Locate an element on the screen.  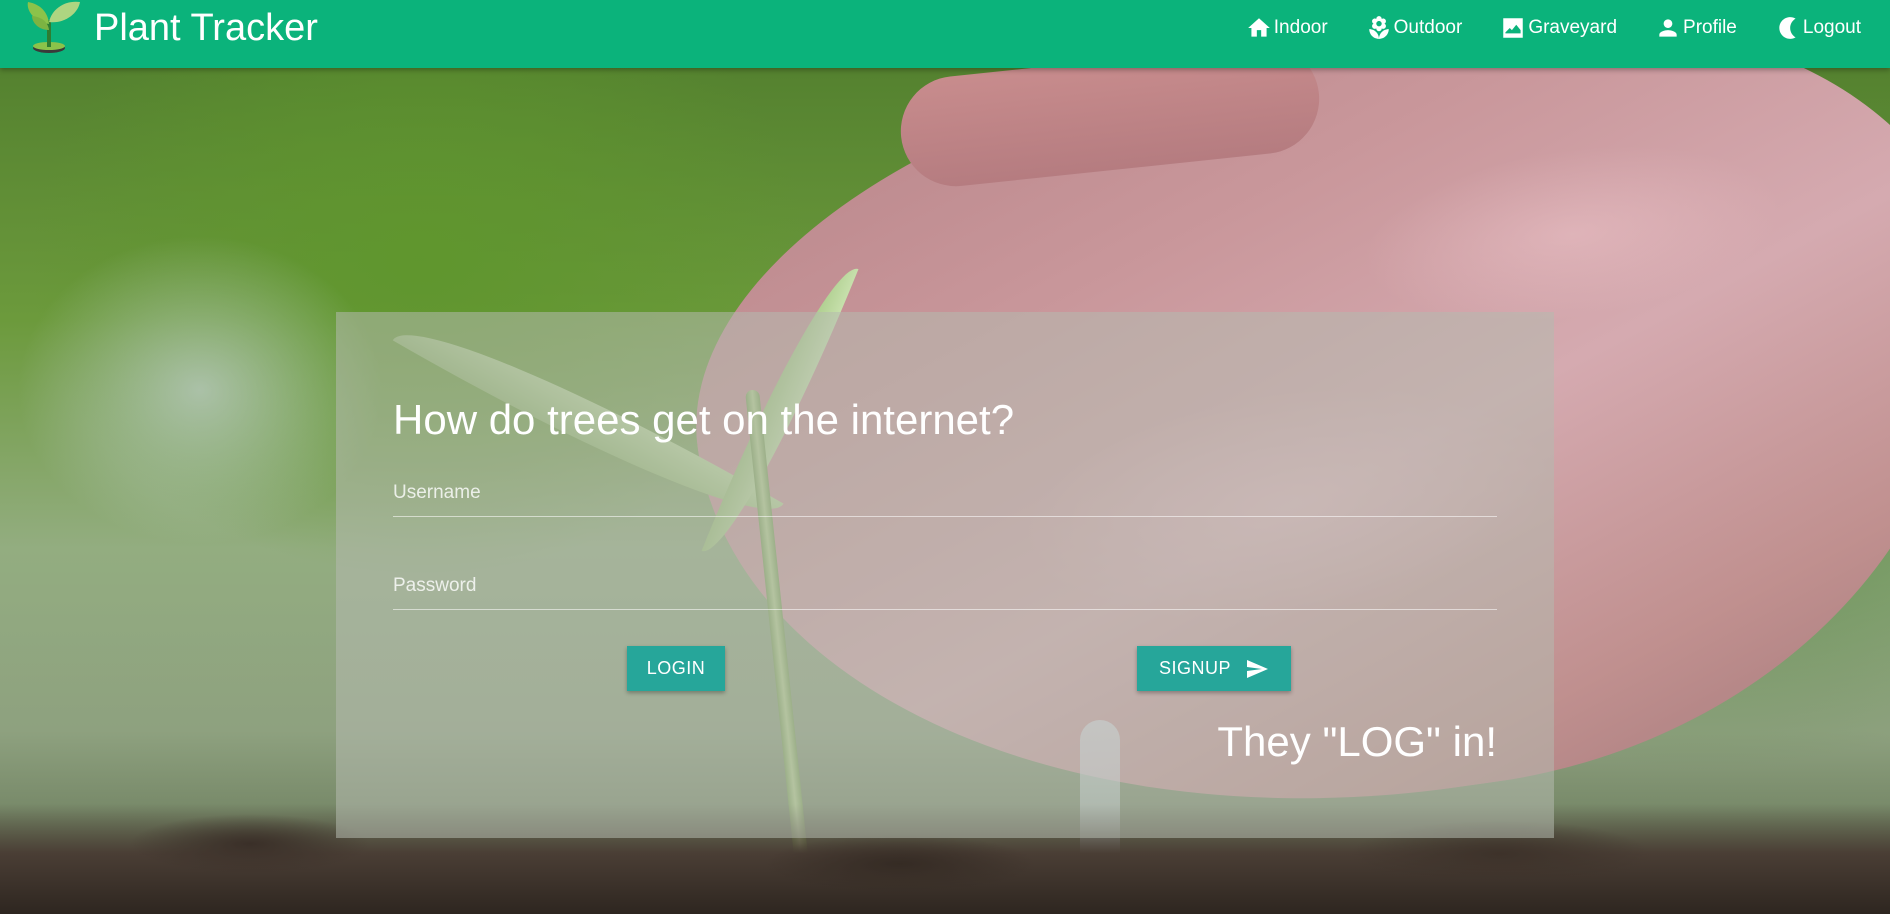
person-icon is located at coordinates (1668, 28).